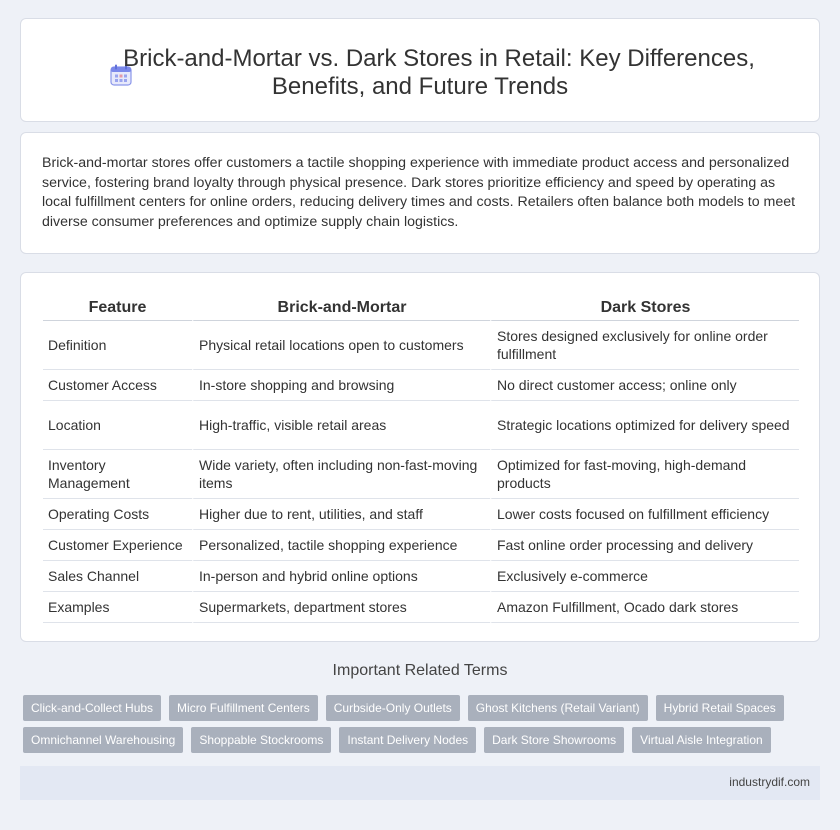  Describe the element at coordinates (557, 708) in the screenshot. I see `tag-ghost-kitchens: Ghost Kitchens (Retail Variant)` at that location.